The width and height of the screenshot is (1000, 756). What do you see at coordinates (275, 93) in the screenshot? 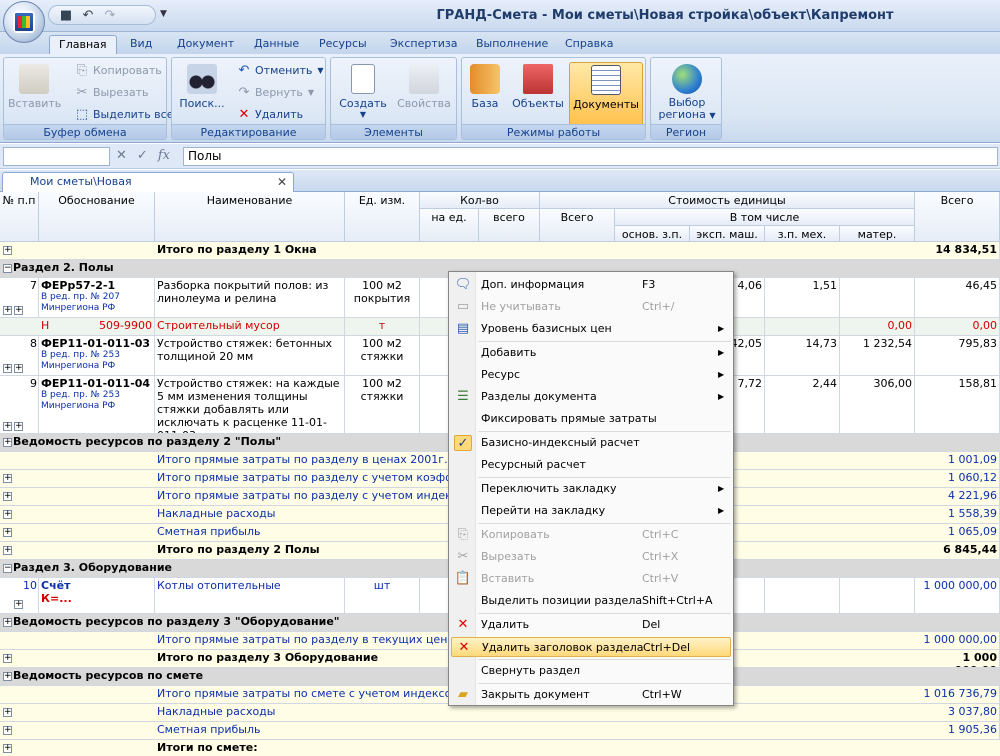
I see `redo-button: ↷ Вернуть ▼` at bounding box center [275, 93].